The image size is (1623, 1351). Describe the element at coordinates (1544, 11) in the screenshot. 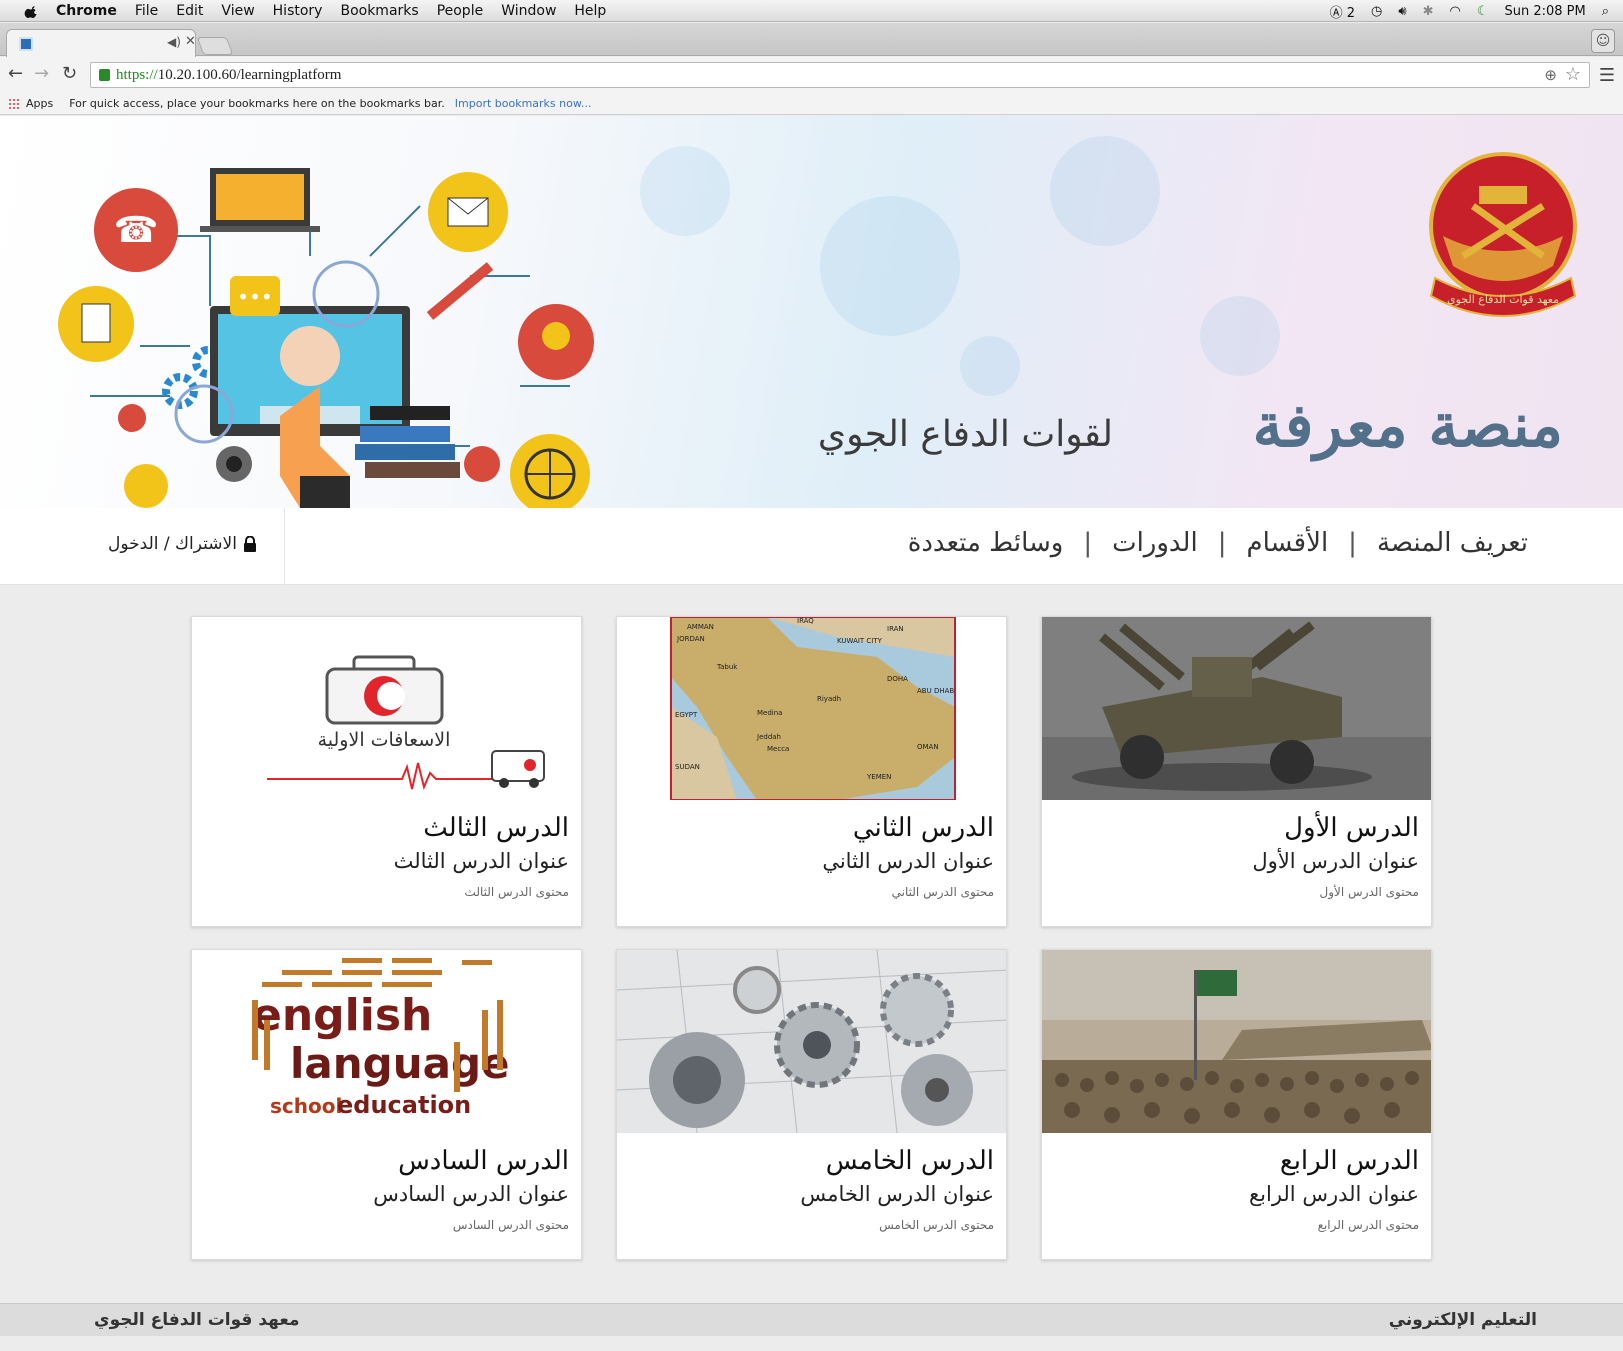

I see `menu-clock: Sun 2:08 PM` at that location.